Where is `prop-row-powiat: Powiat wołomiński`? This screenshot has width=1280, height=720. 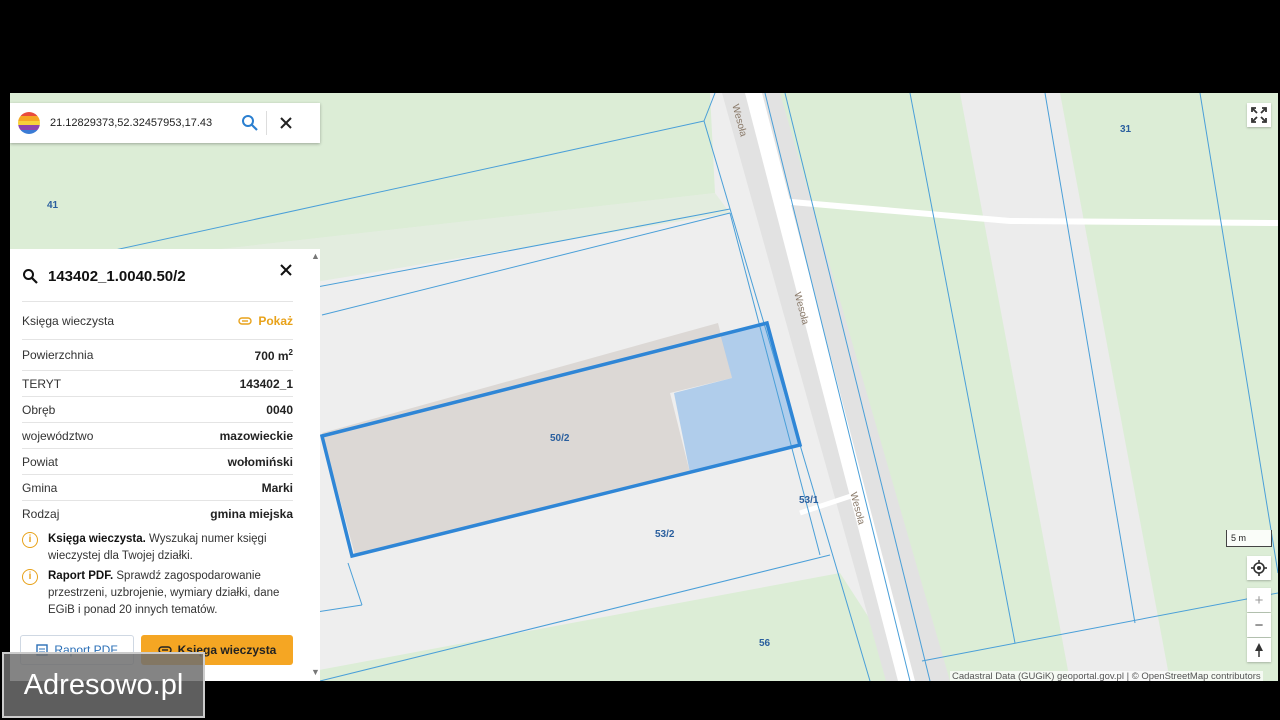
prop-row-powiat: Powiat wołomiński is located at coordinates (157, 461).